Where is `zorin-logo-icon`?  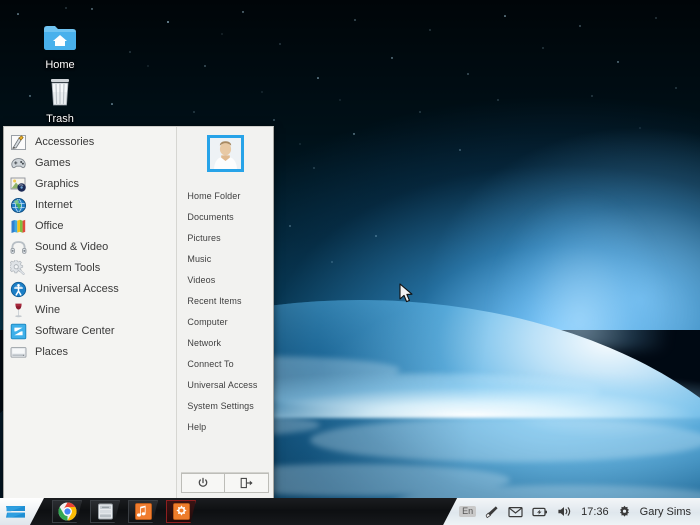 zorin-logo-icon is located at coordinates (15, 511).